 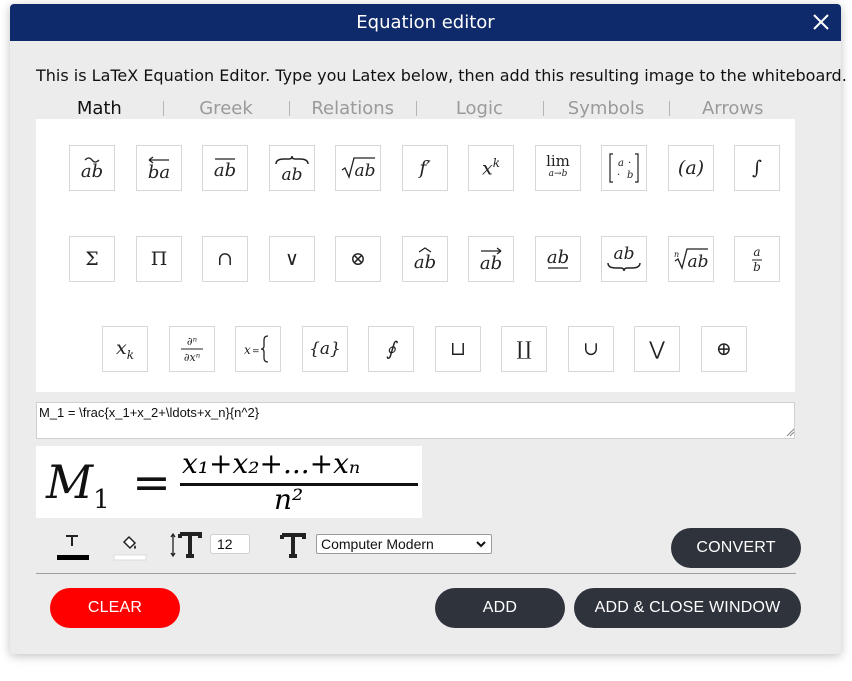 I want to click on overbrace-icon: ab, so click(x=292, y=170).